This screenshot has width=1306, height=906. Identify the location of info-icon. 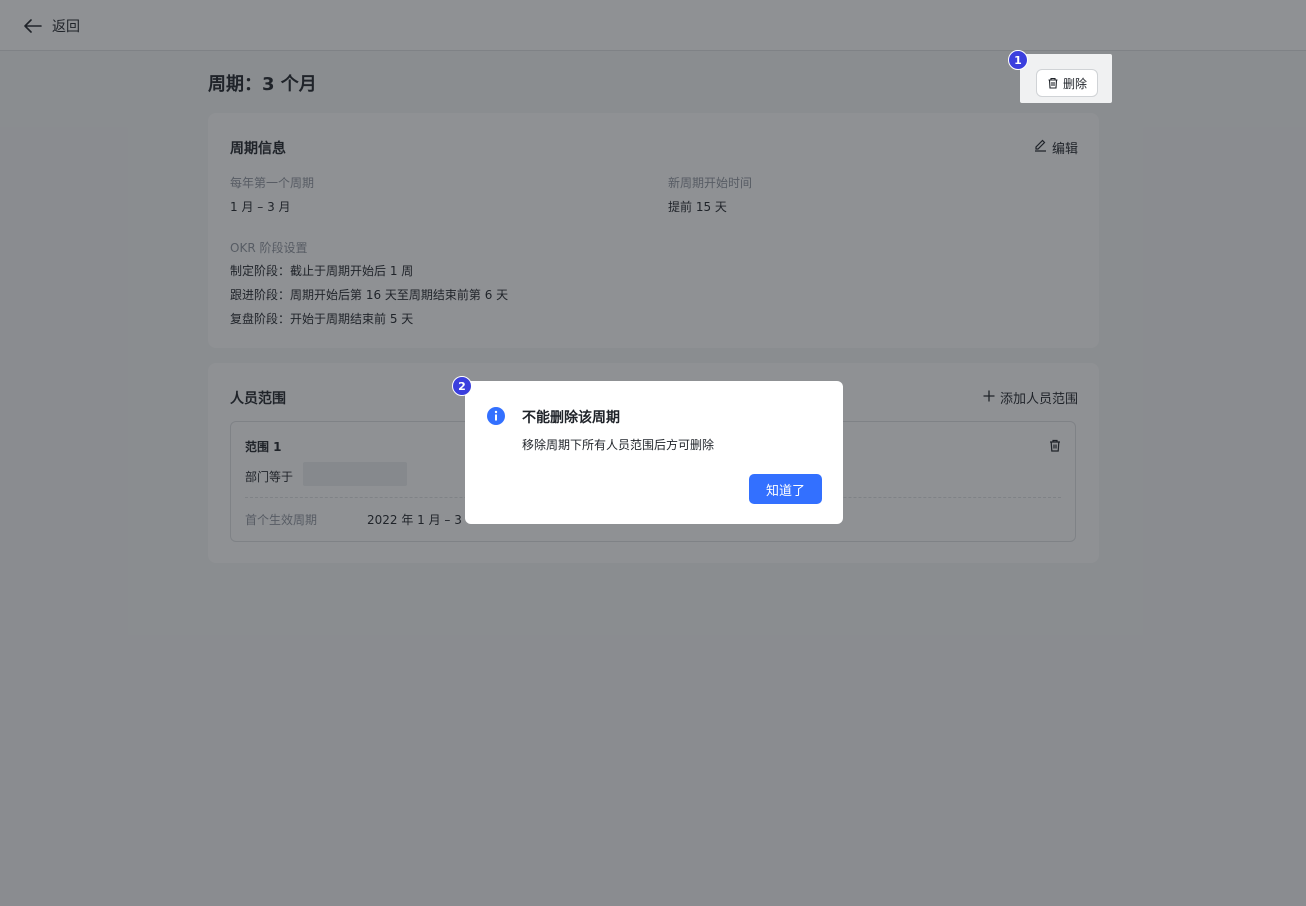
(496, 418).